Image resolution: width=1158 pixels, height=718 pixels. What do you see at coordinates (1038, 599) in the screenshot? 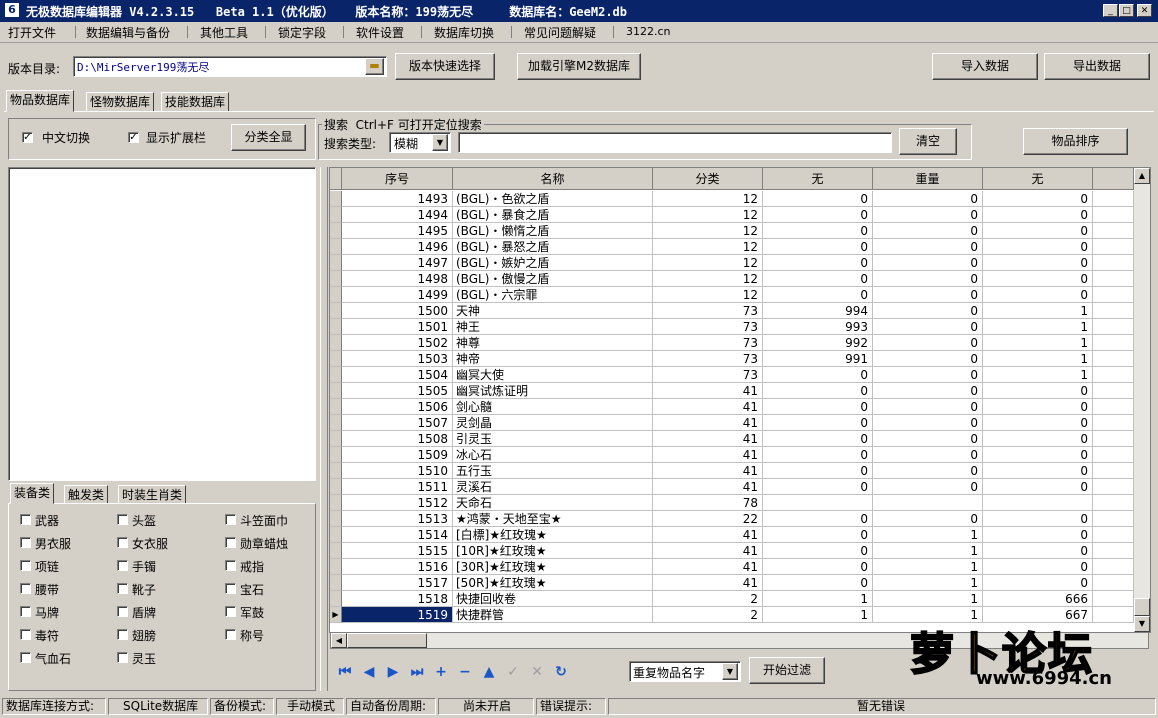
I see `cell-none-2: 666` at bounding box center [1038, 599].